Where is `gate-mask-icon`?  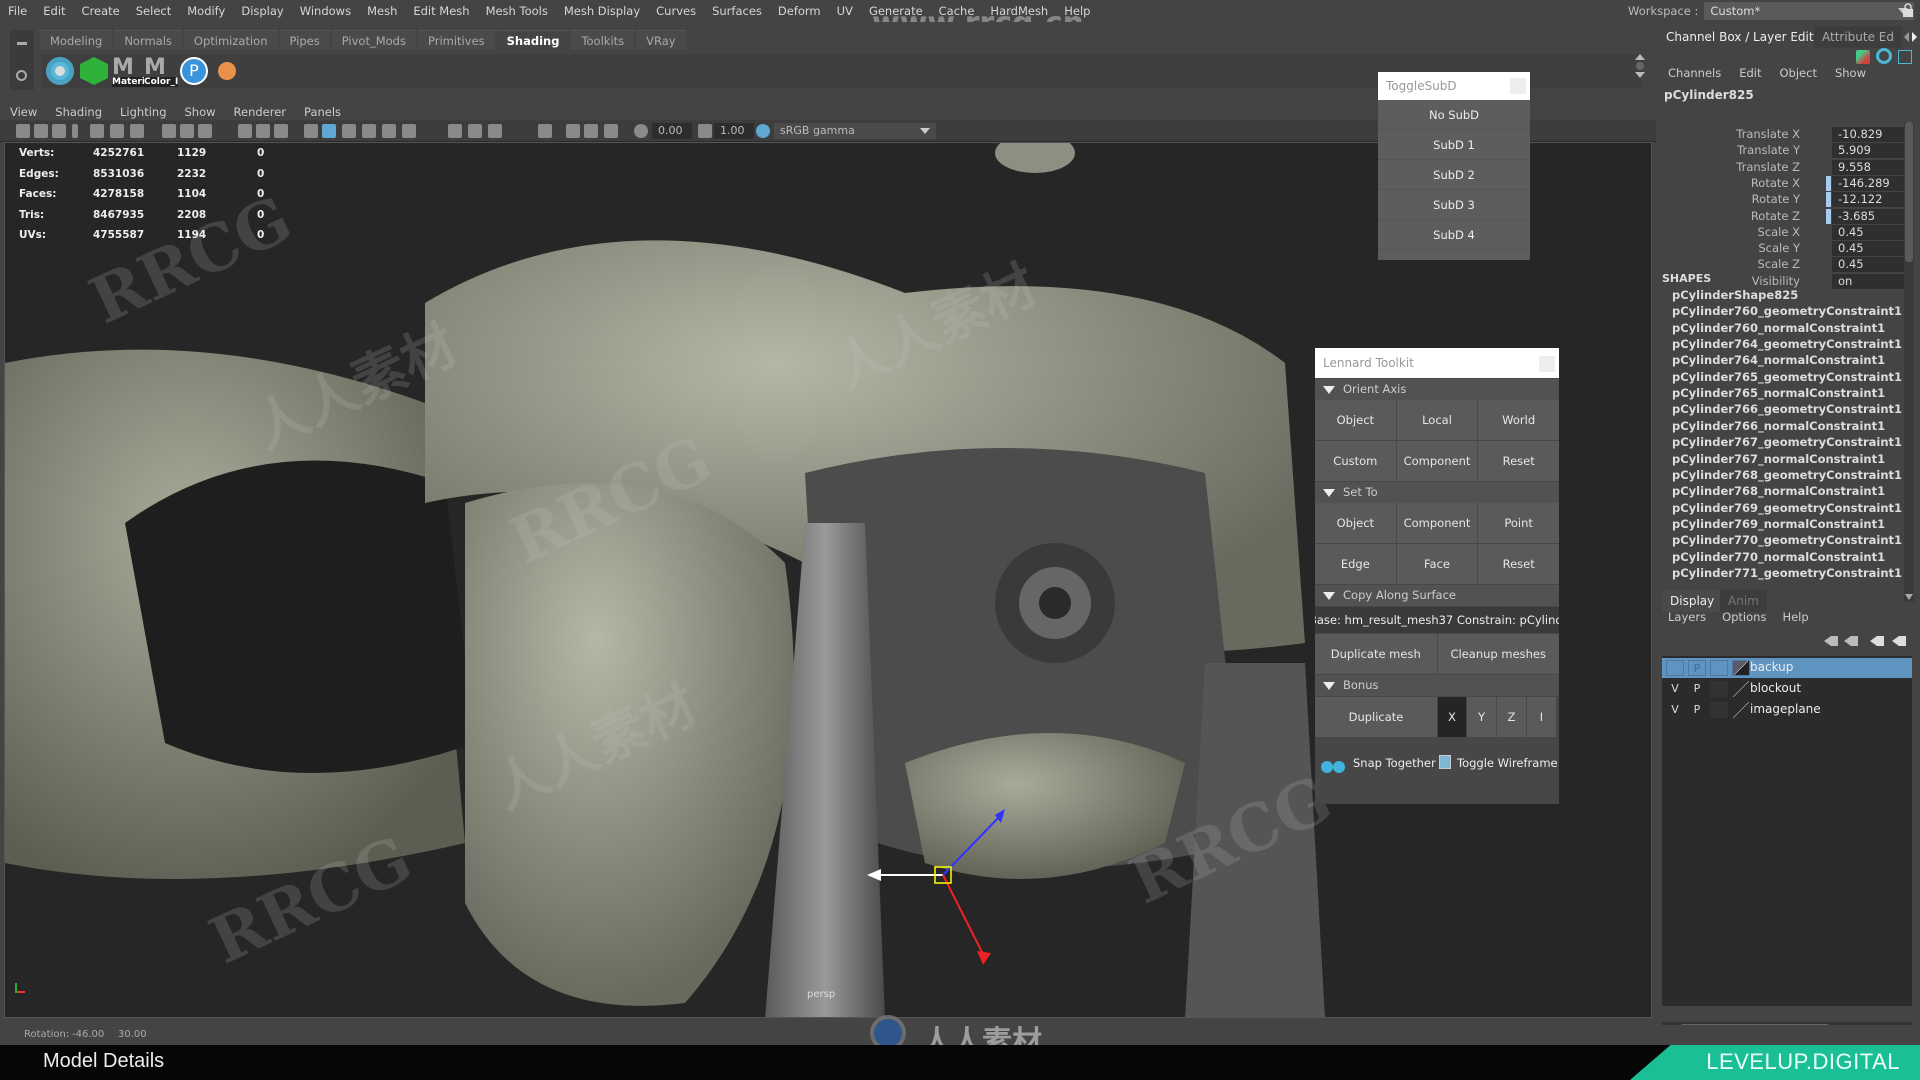 gate-mask-icon is located at coordinates (245, 131).